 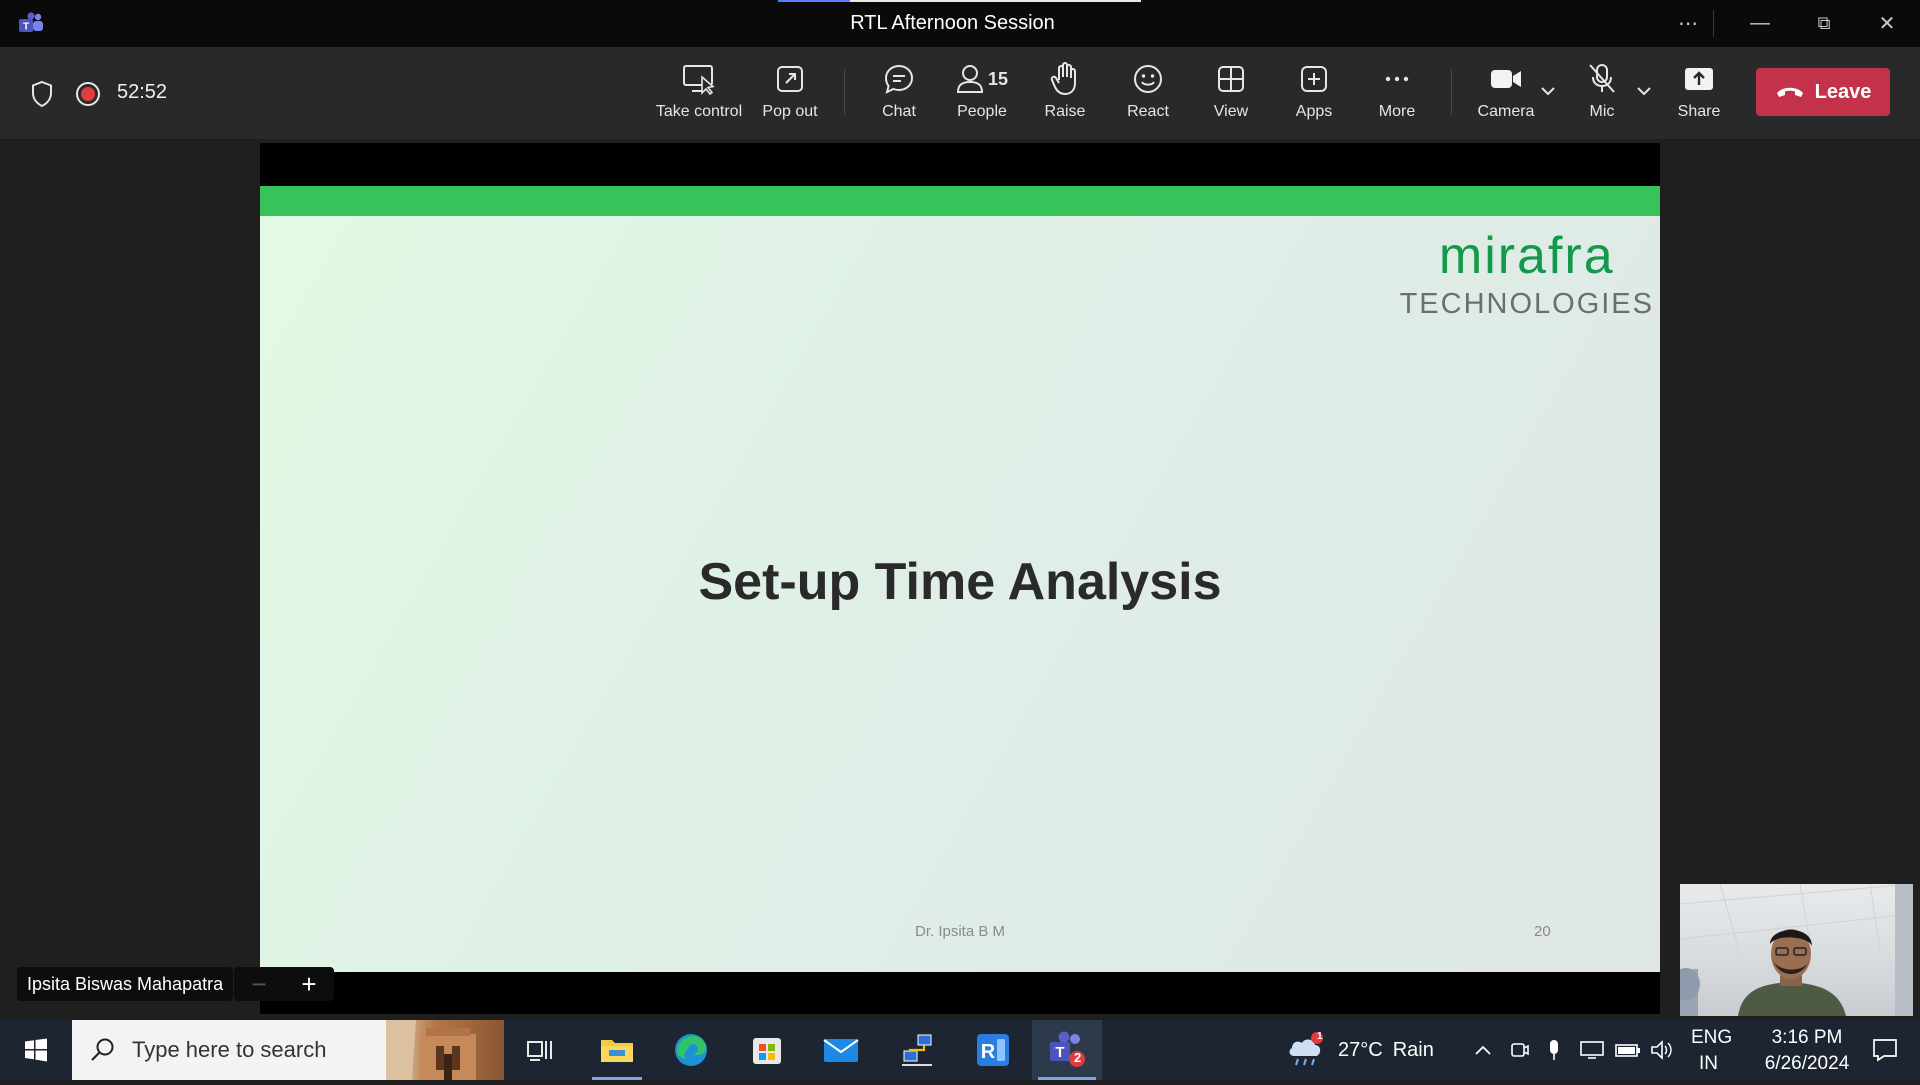 I want to click on input-language-line2: IN, so click(x=1708, y=1064).